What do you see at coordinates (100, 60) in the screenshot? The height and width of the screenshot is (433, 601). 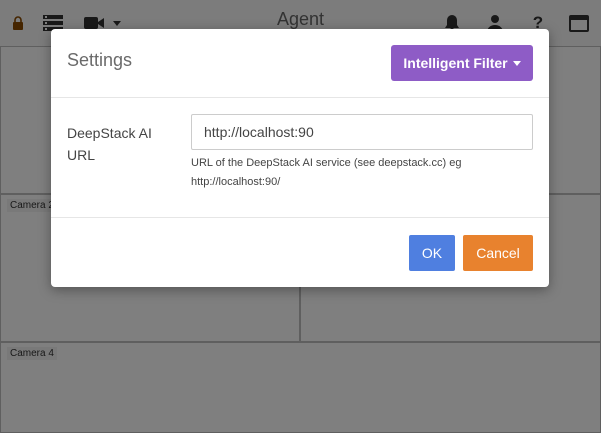 I see `dialog-title: Settings` at bounding box center [100, 60].